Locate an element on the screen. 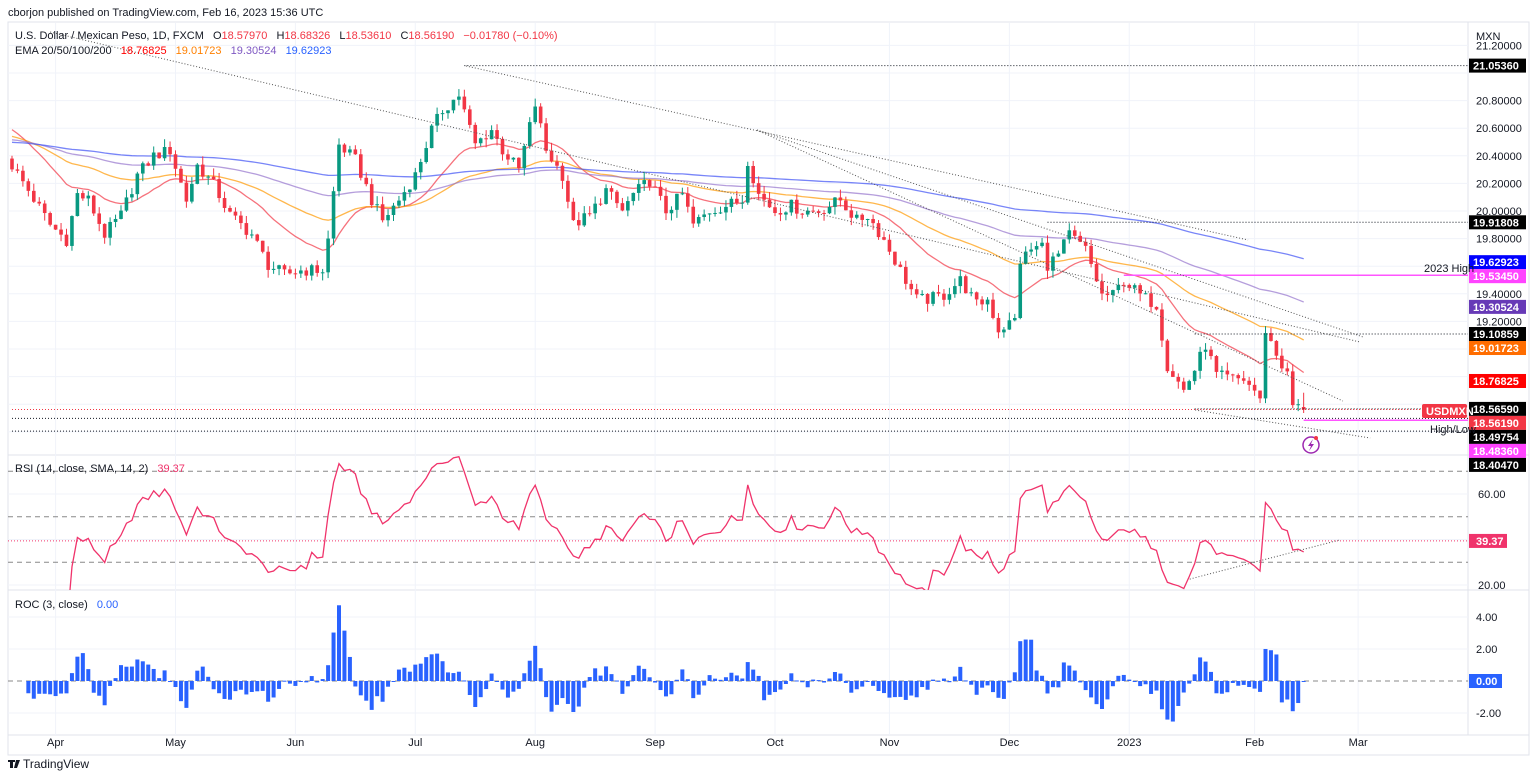  ema50-value: 19.01723 is located at coordinates (199, 51).